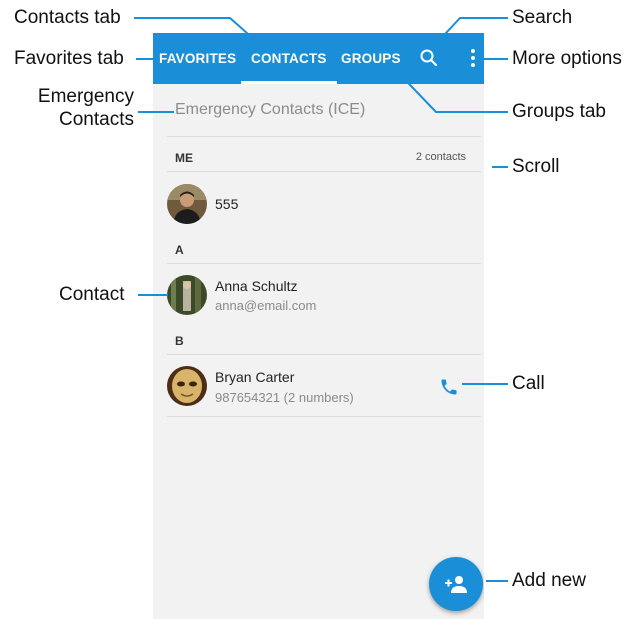 This screenshot has height=619, width=637. Describe the element at coordinates (449, 387) in the screenshot. I see `phone-icon` at that location.